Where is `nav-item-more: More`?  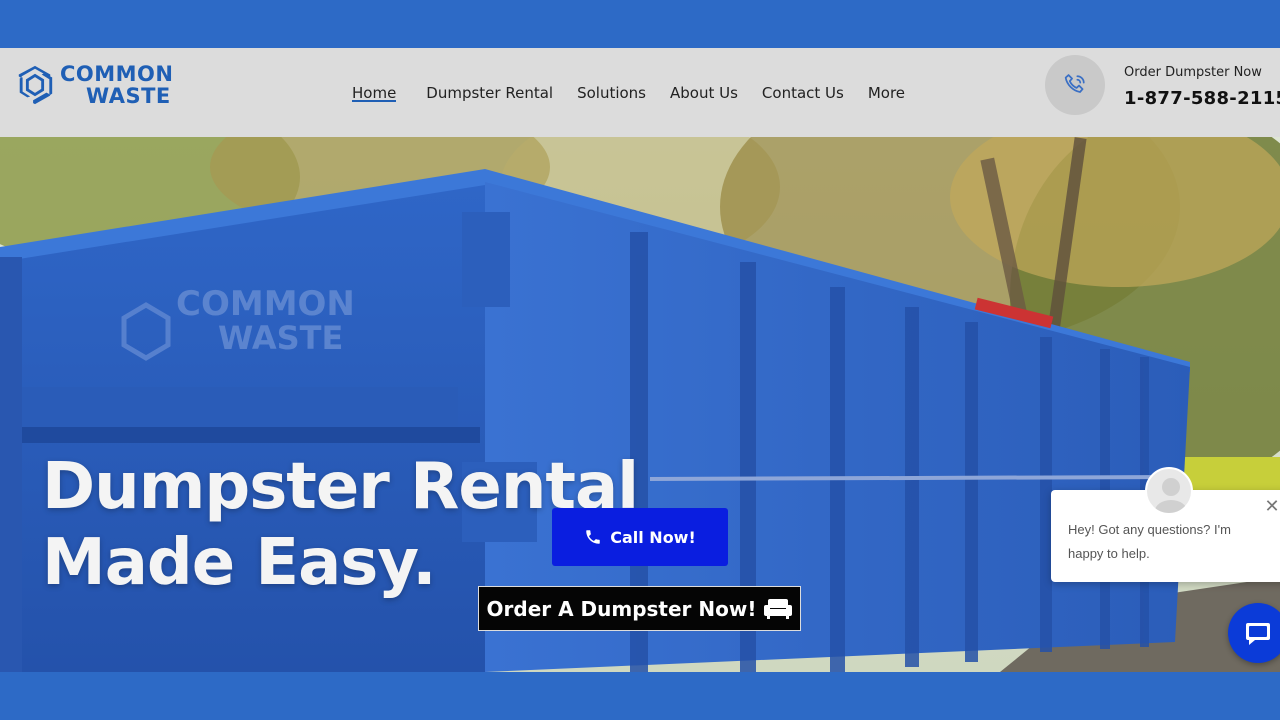
nav-item-more: More is located at coordinates (886, 92).